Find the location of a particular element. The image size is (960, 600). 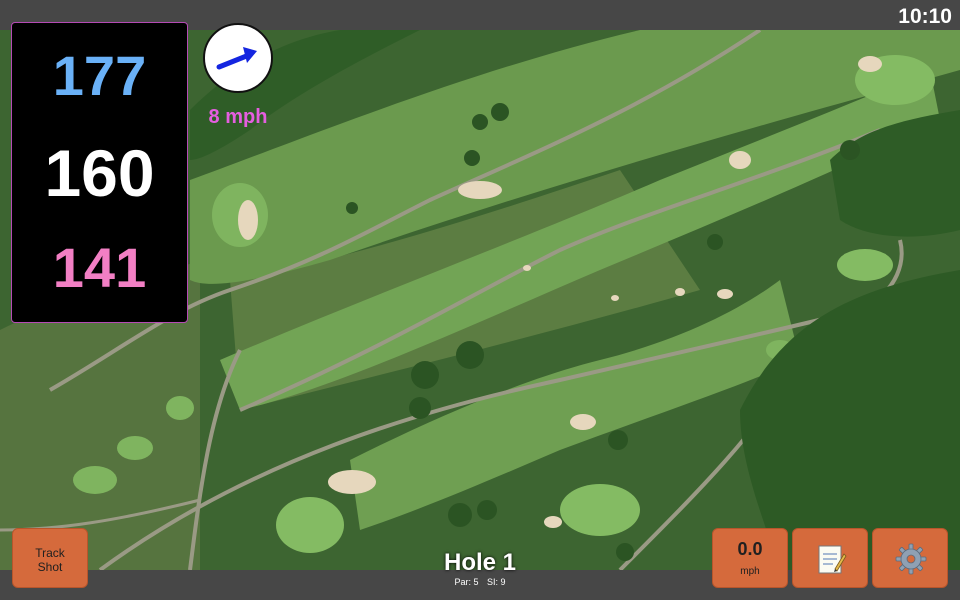

distance-back: 177 is located at coordinates (99, 75).